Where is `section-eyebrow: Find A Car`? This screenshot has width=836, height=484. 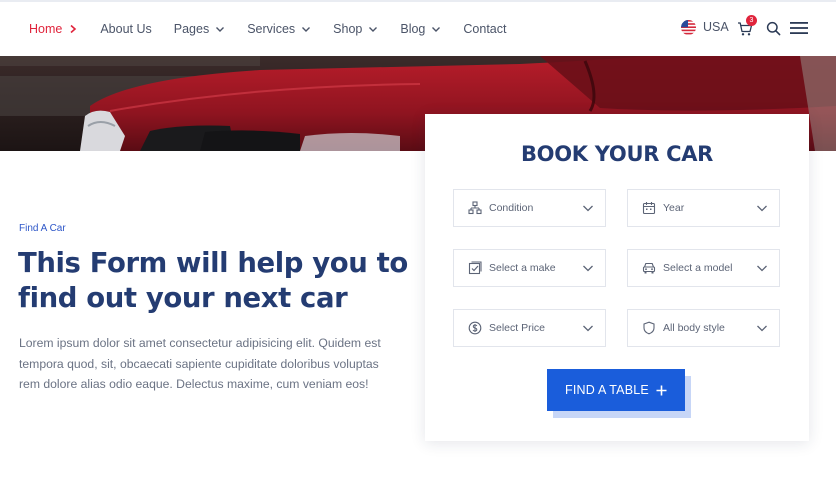
section-eyebrow: Find A Car is located at coordinates (42, 228).